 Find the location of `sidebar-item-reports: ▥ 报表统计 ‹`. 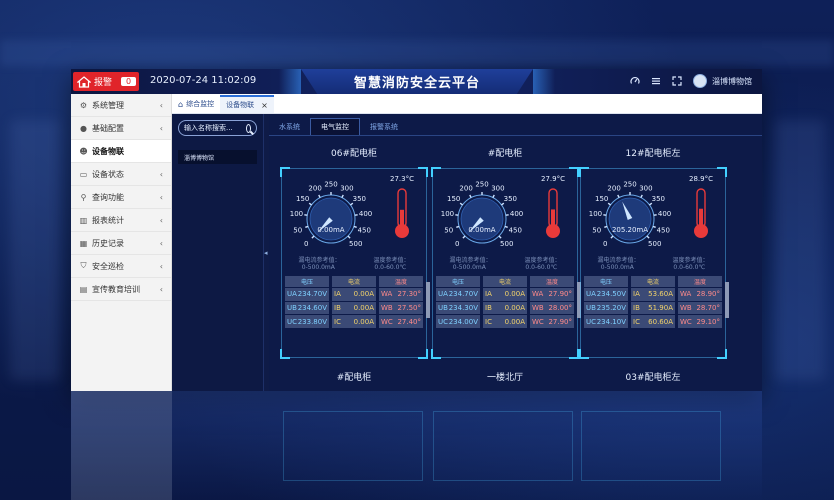

sidebar-item-reports: ▥ 报表统计 ‹ is located at coordinates (121, 220).